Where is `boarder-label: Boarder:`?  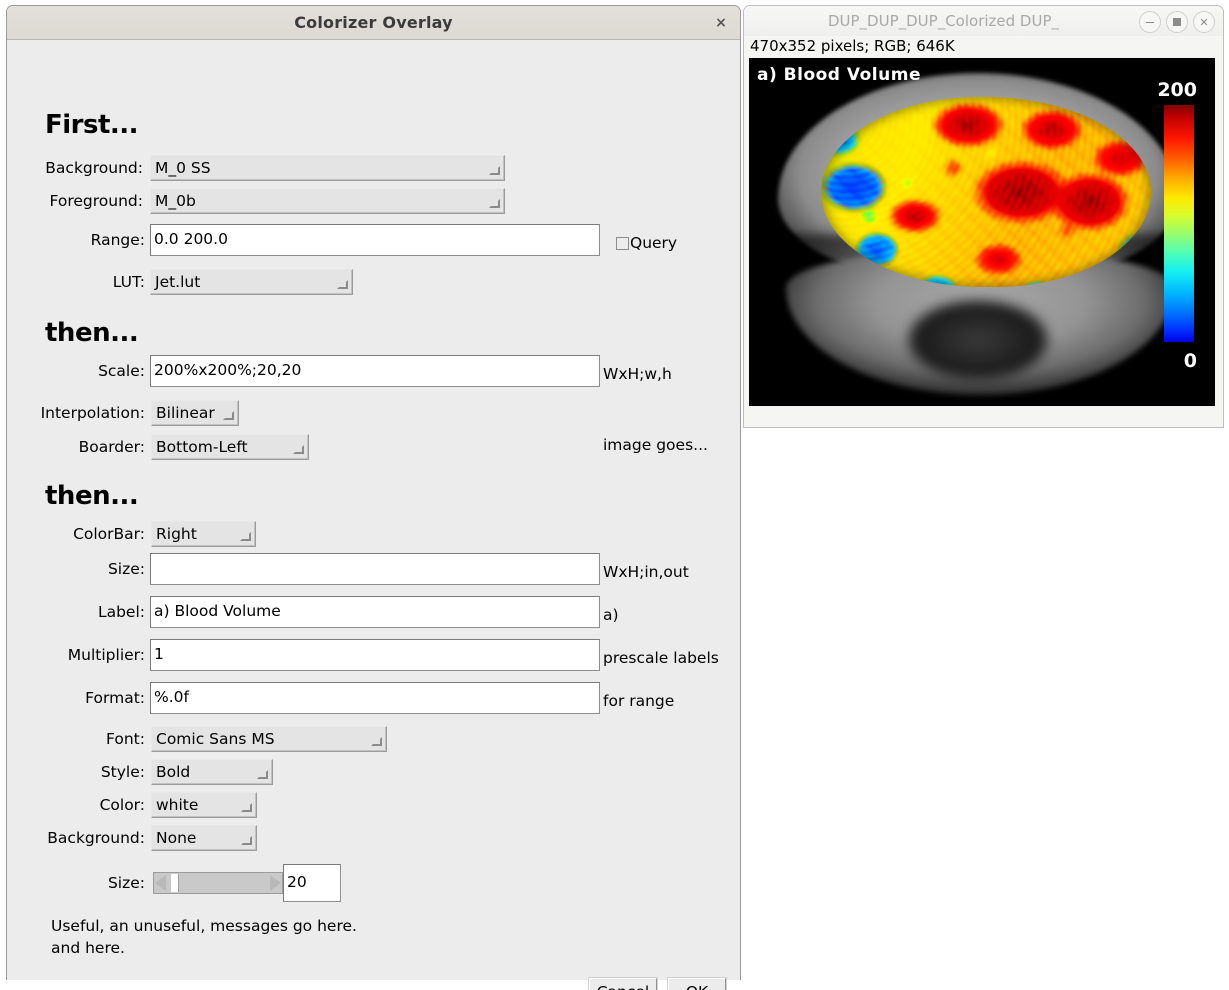 boarder-label: Boarder: is located at coordinates (111, 447).